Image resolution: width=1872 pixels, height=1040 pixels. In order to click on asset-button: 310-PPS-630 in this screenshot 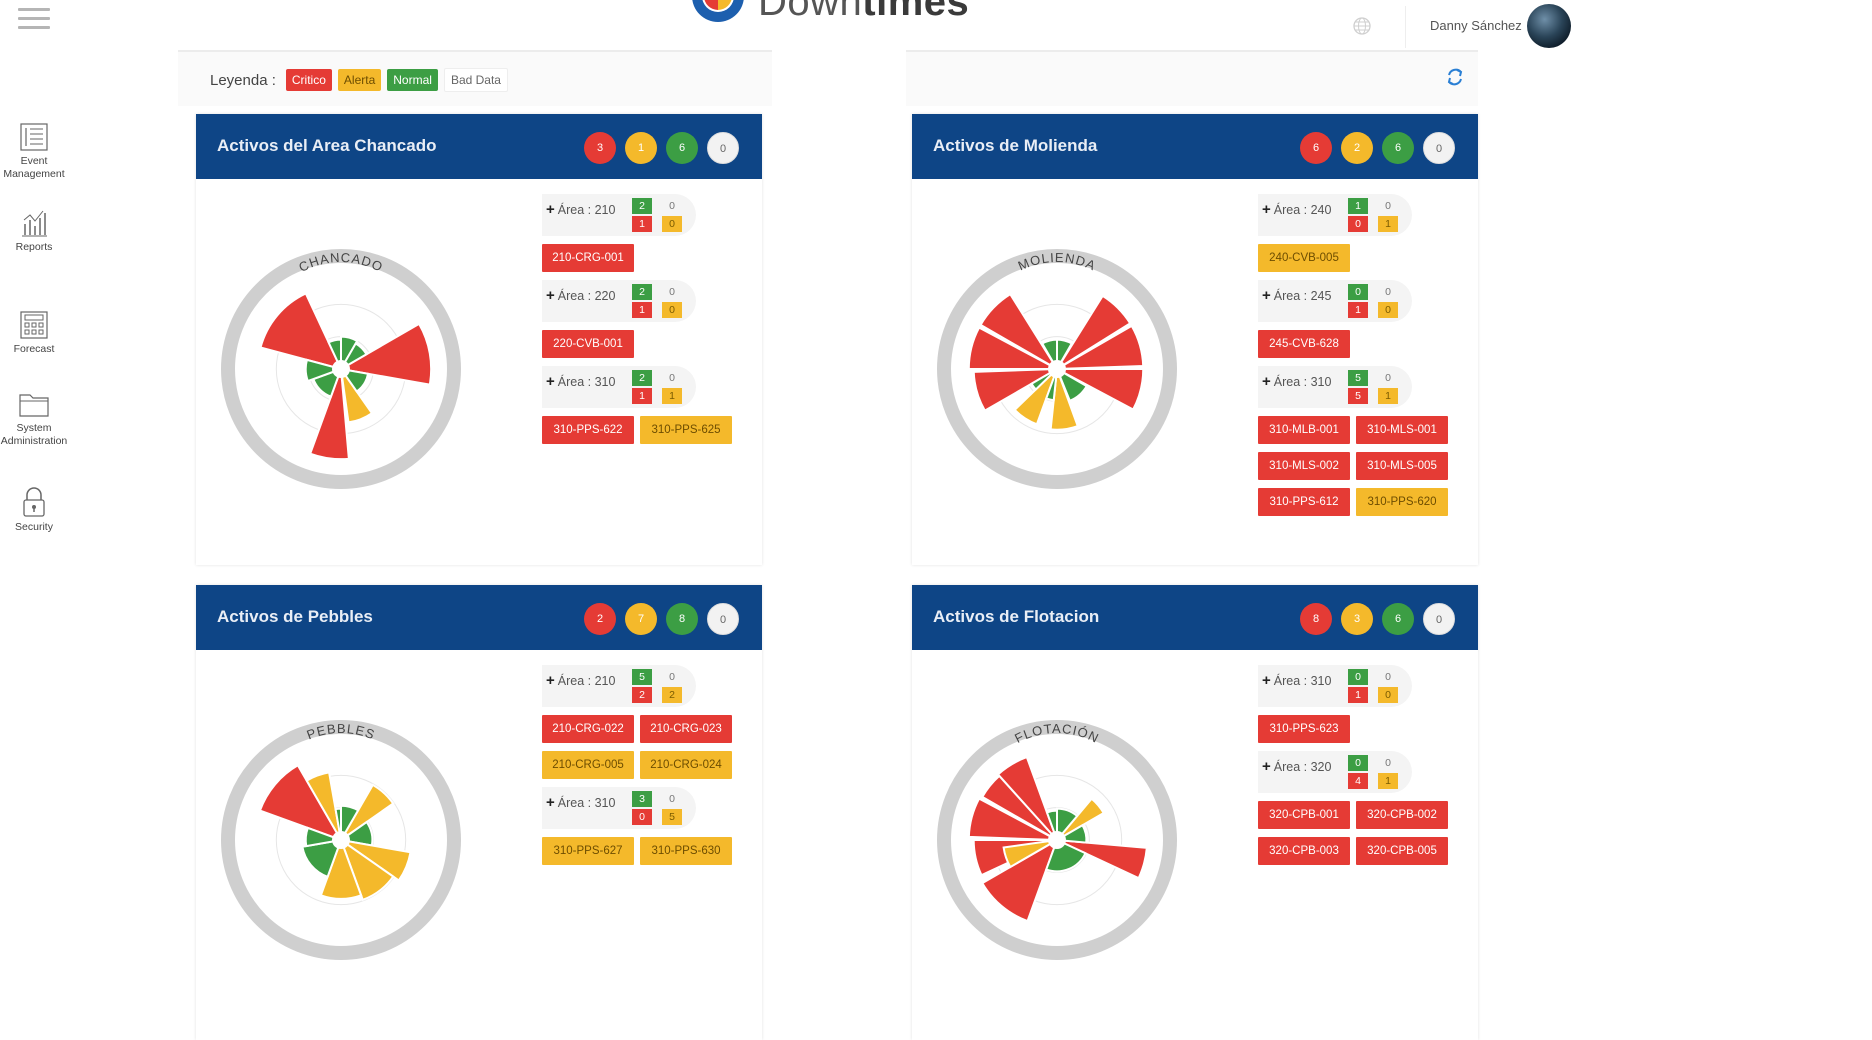, I will do `click(686, 851)`.